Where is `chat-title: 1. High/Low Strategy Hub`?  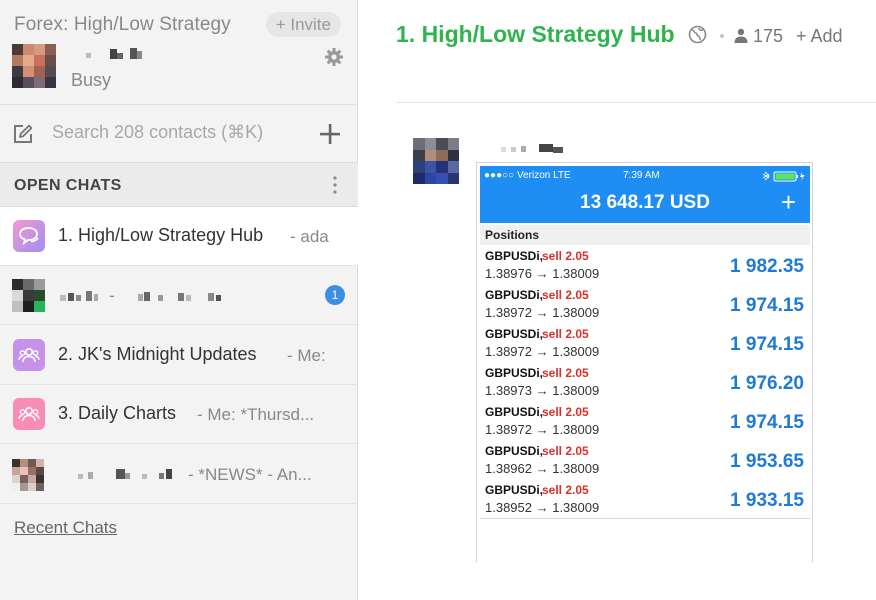
chat-title: 1. High/Low Strategy Hub is located at coordinates (535, 34).